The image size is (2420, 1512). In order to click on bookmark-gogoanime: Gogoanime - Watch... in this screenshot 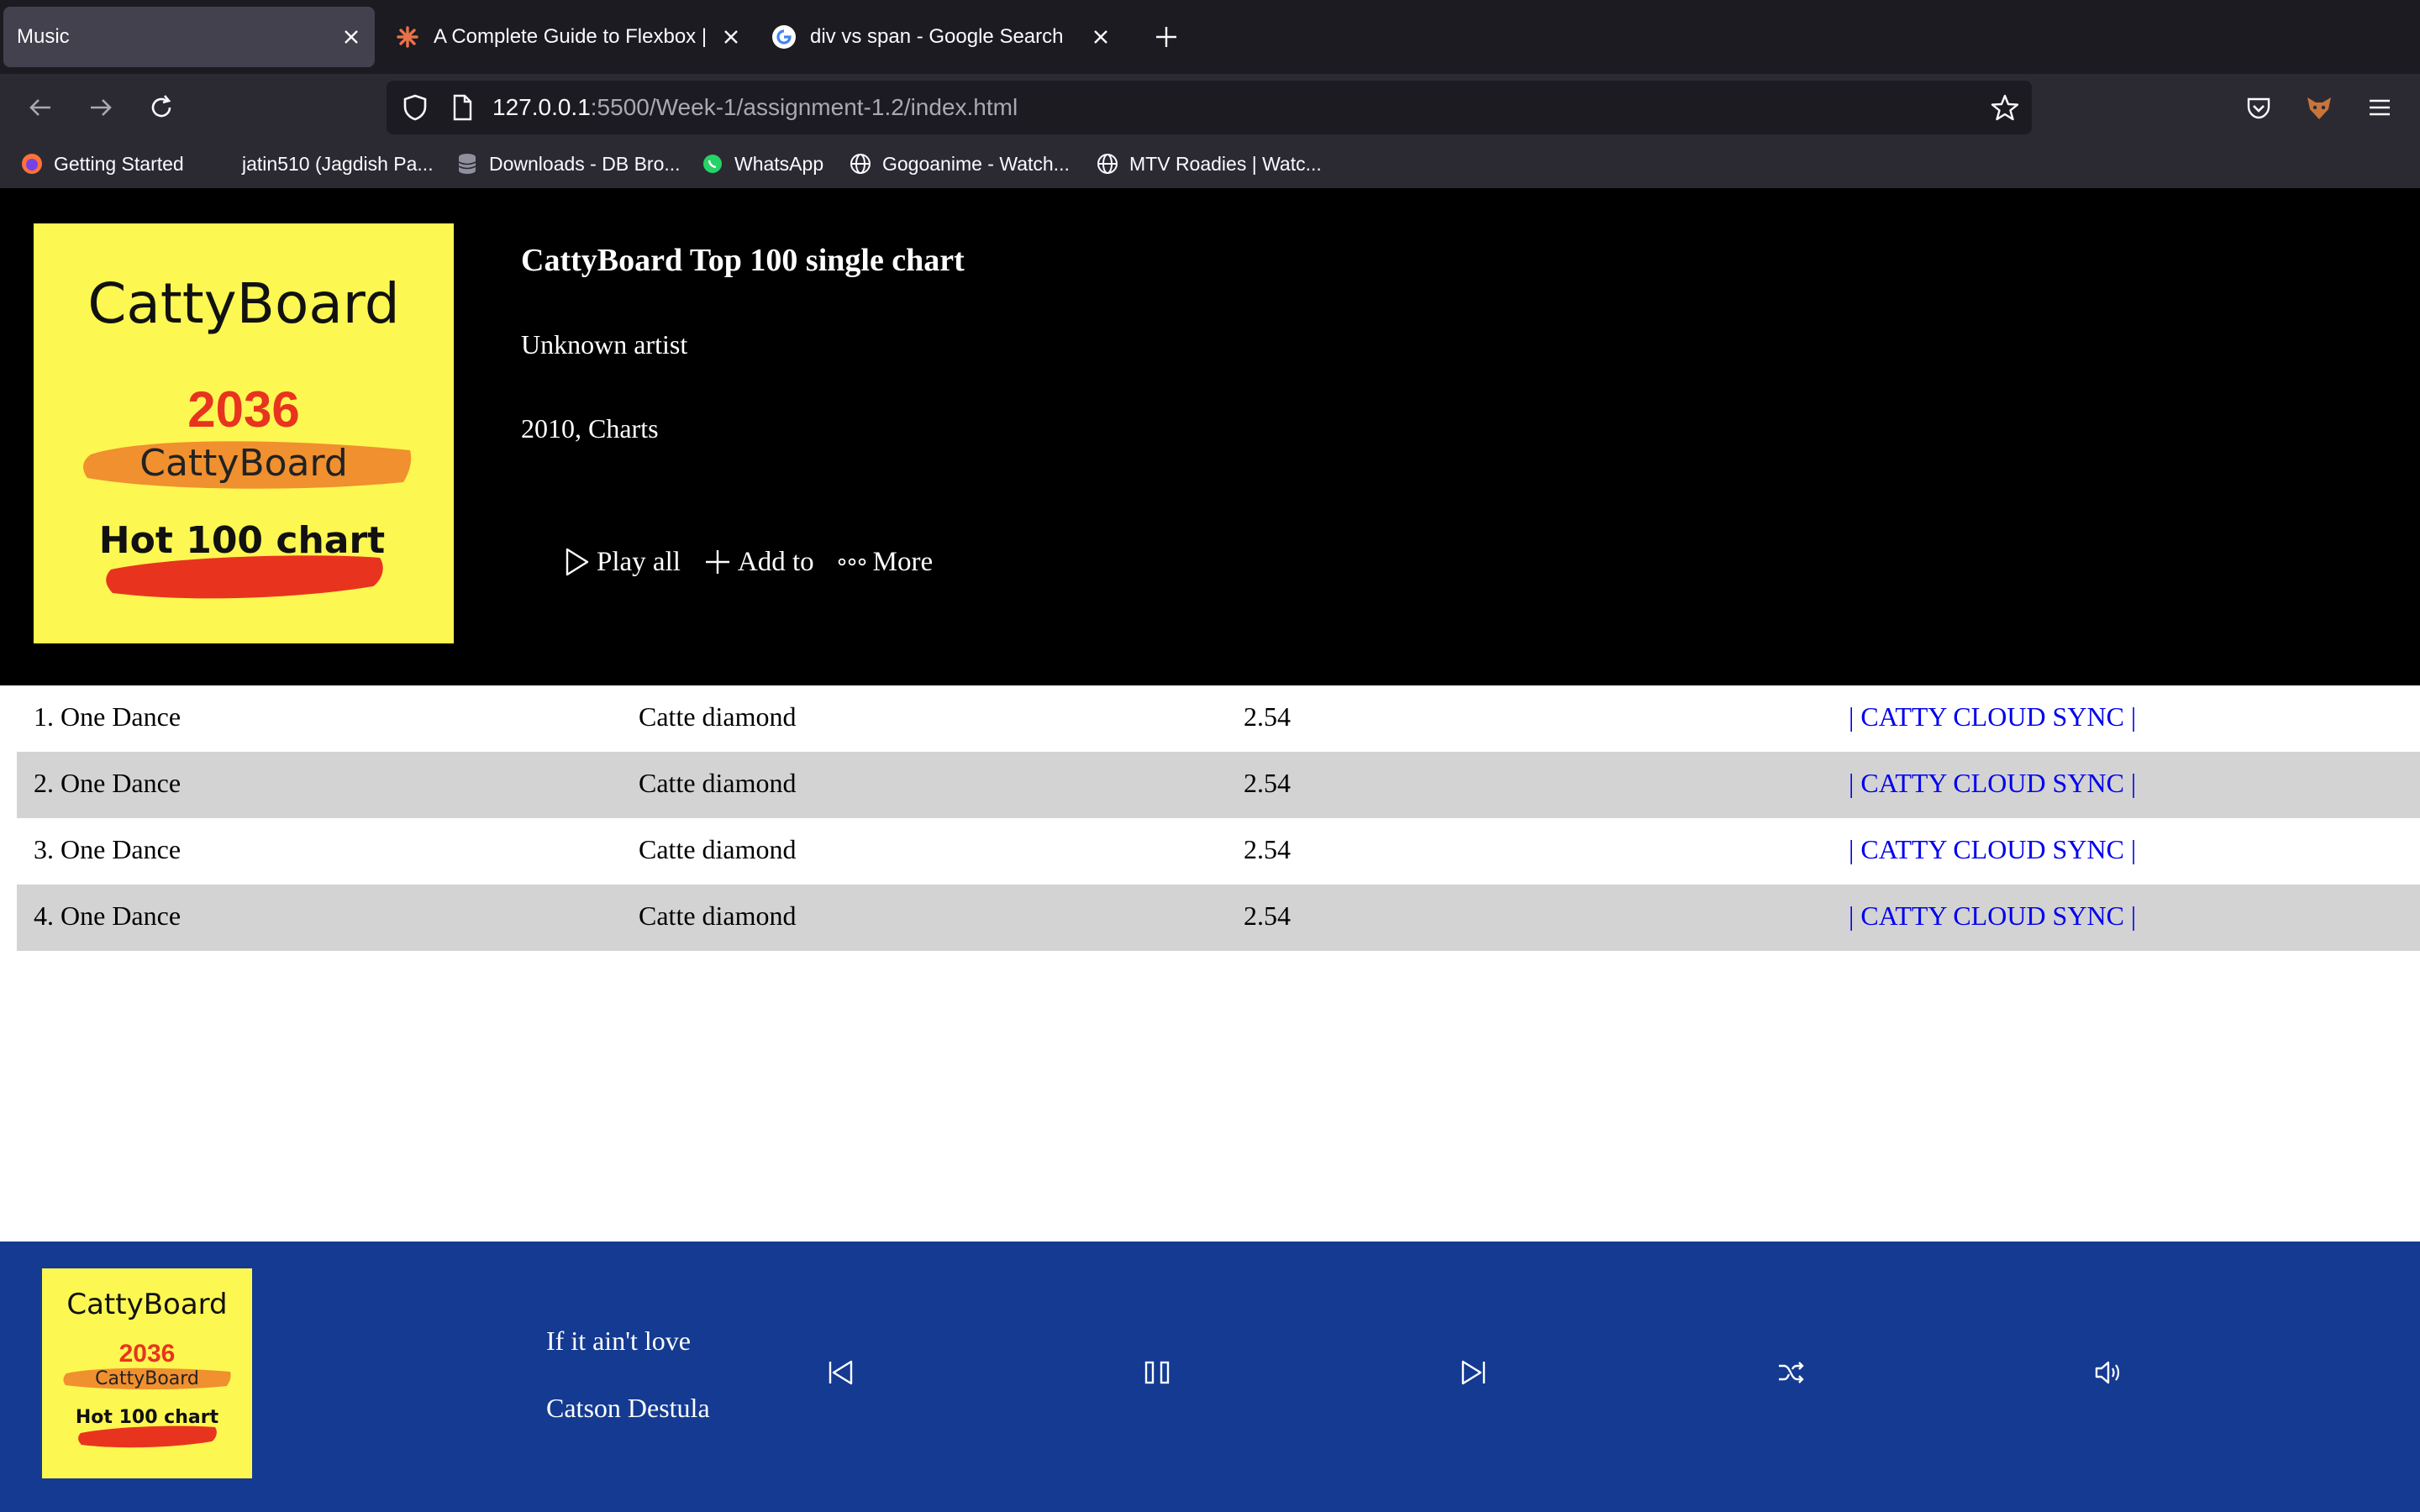, I will do `click(960, 164)`.